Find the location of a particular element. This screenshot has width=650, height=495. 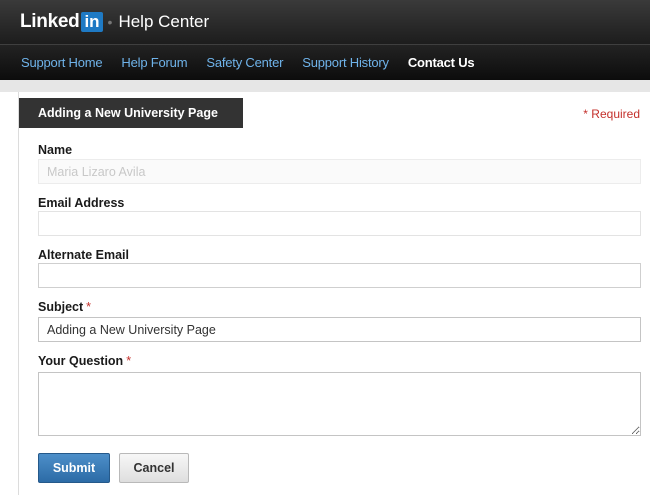

name-label: Name is located at coordinates (55, 150).